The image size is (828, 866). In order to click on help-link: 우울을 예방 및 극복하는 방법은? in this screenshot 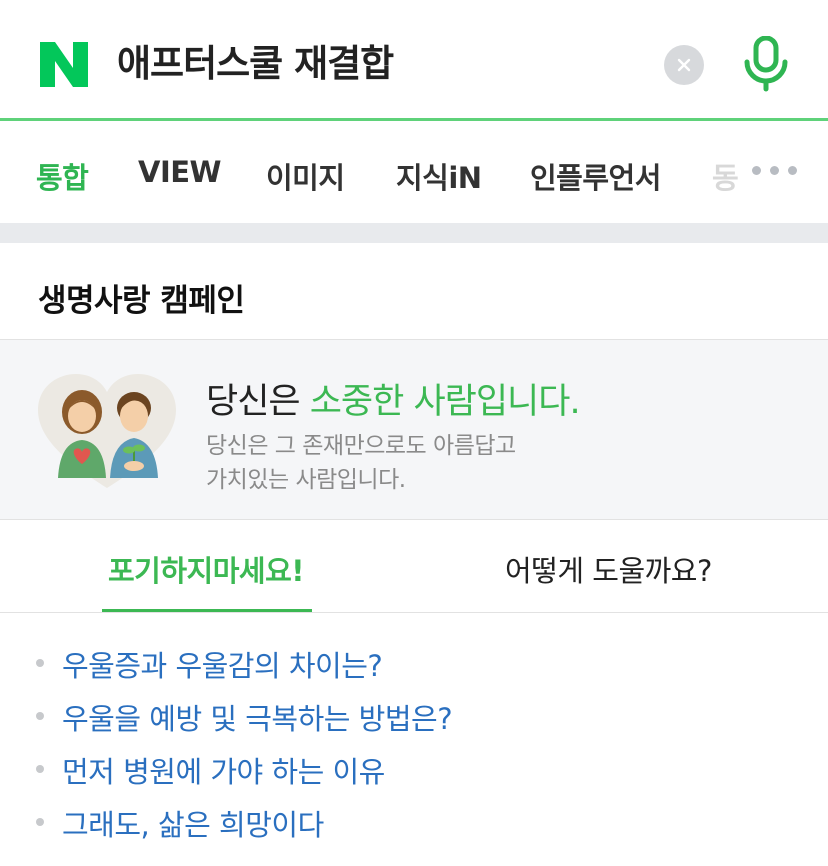, I will do `click(257, 717)`.